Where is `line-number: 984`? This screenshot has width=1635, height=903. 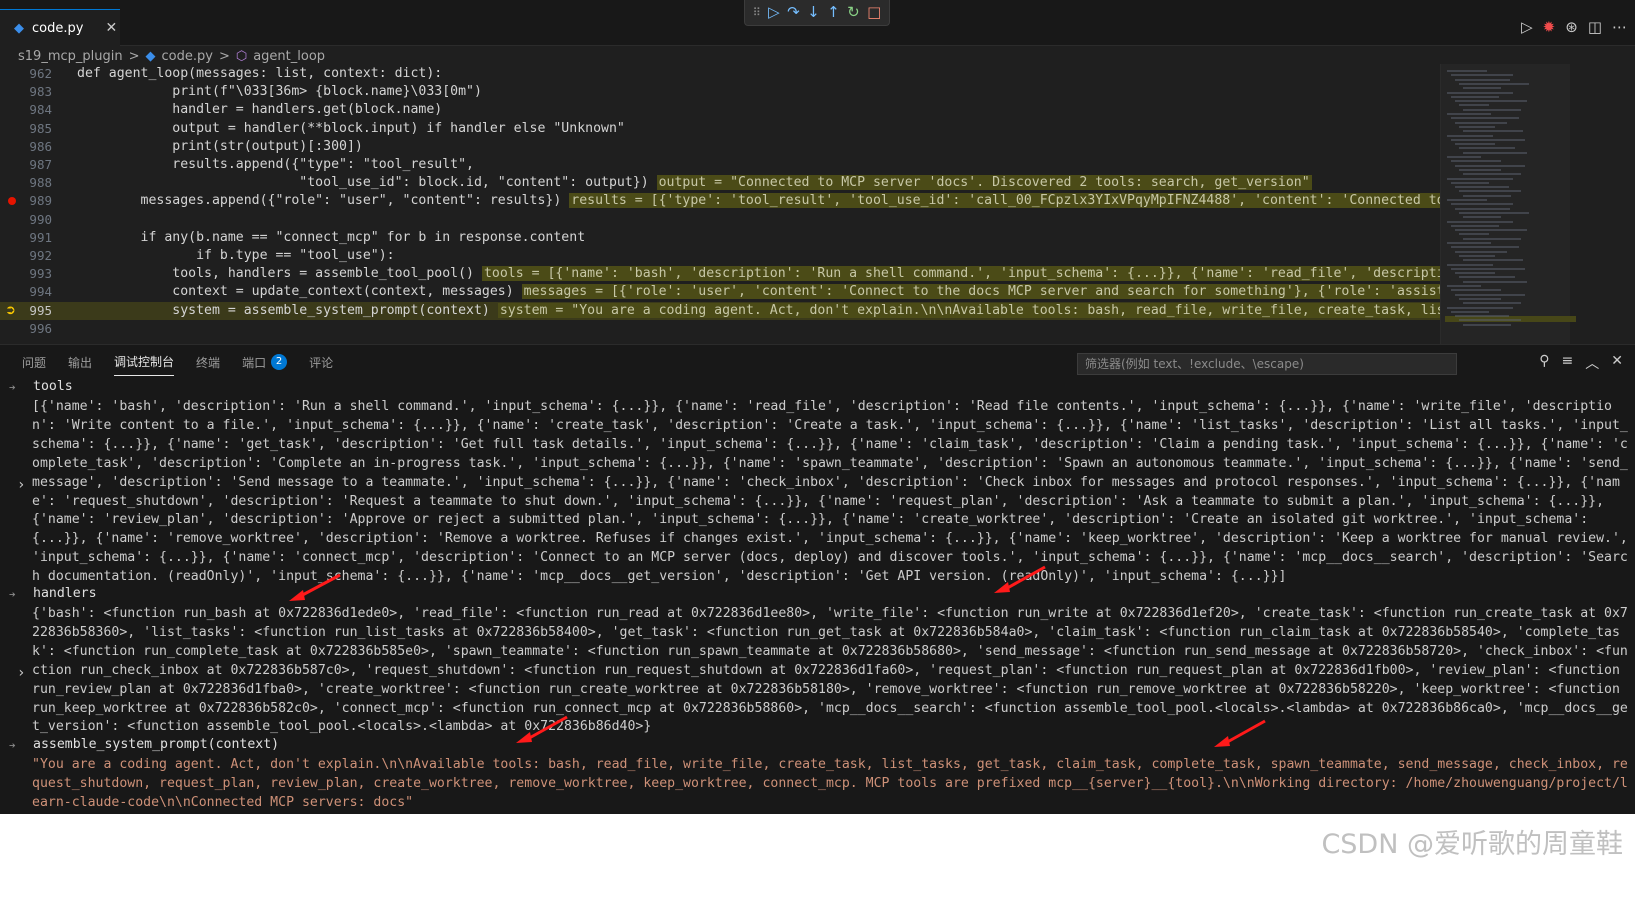 line-number: 984 is located at coordinates (40, 110).